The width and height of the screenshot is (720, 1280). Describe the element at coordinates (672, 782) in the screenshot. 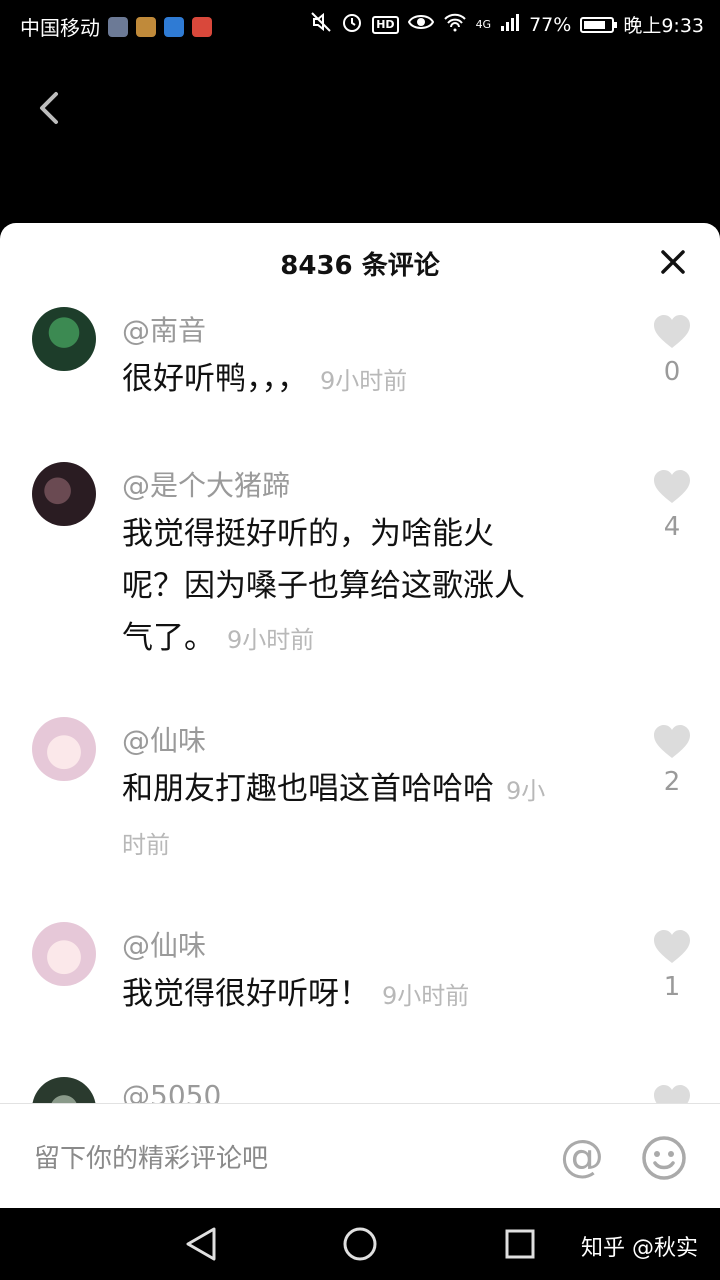

I see `like-count: 2` at that location.